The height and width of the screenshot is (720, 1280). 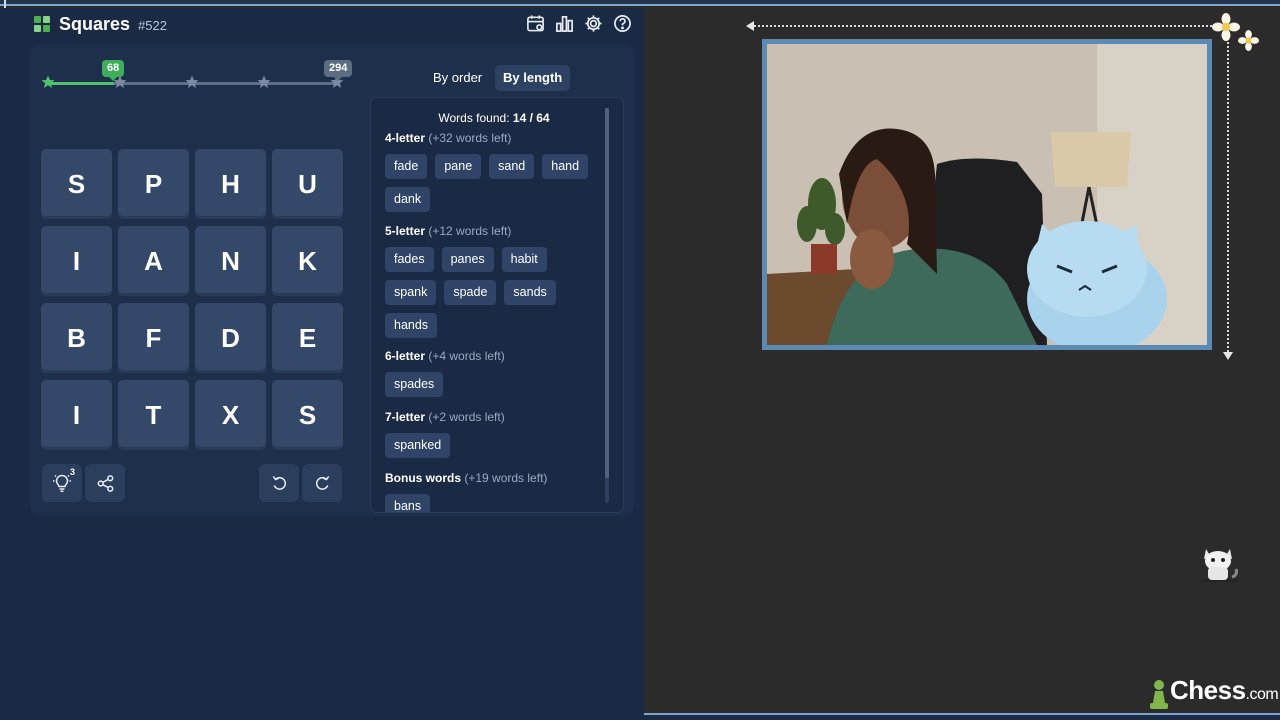 I want to click on letter-tile: B, so click(x=76, y=338).